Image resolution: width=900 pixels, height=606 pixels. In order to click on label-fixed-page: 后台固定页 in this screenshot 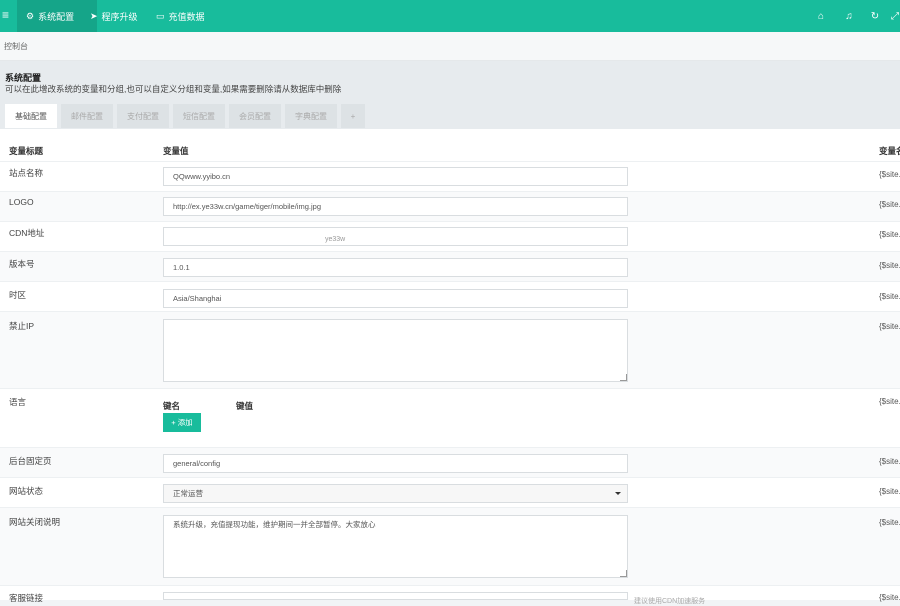, I will do `click(30, 461)`.